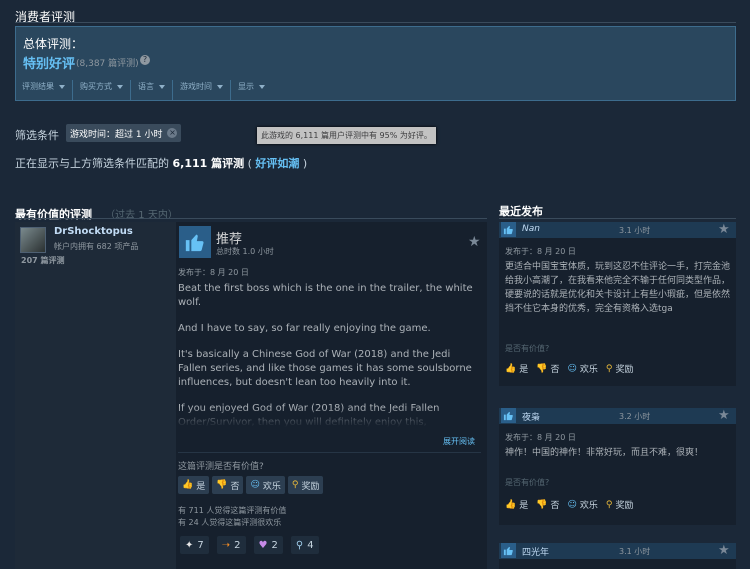 The image size is (750, 569). I want to click on medal-award-icon: ⚲, so click(299, 545).